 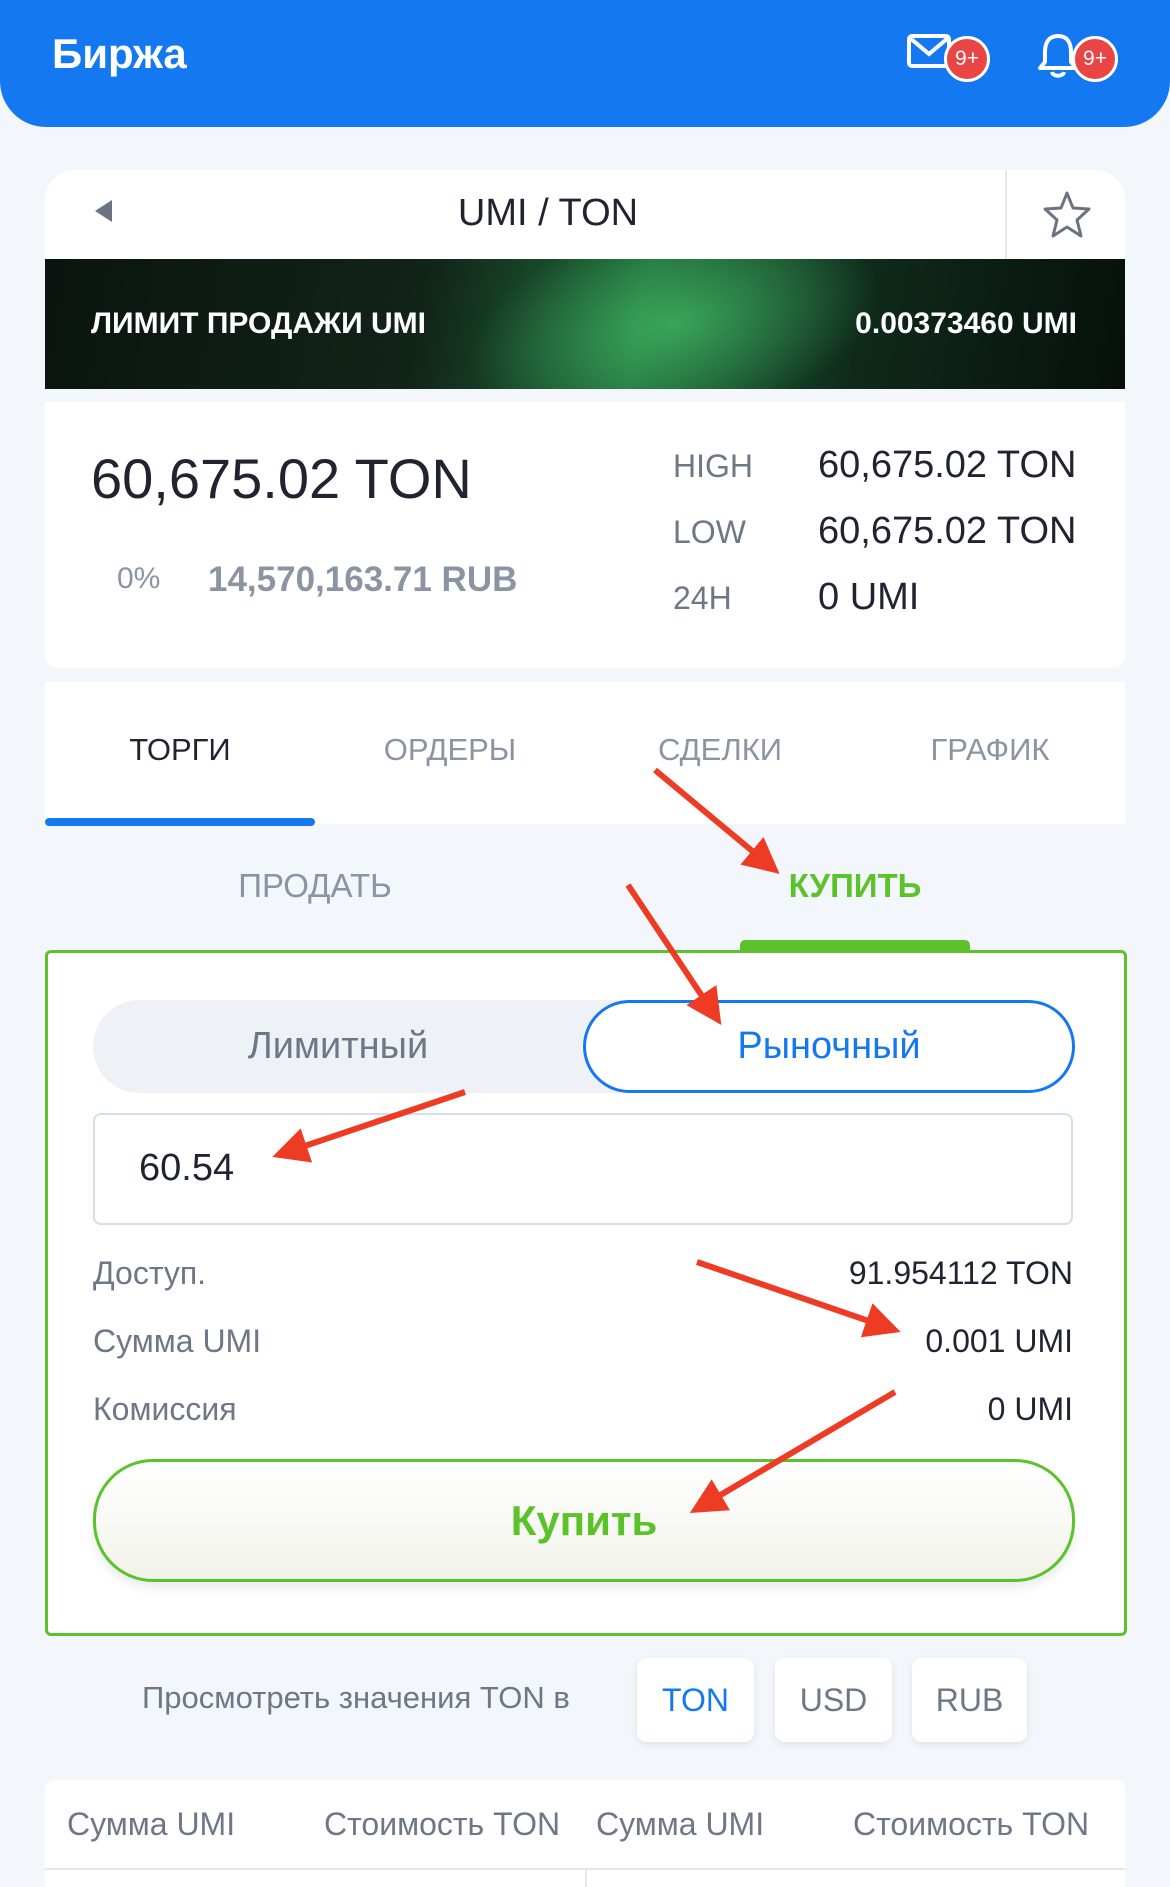 What do you see at coordinates (583, 1169) in the screenshot?
I see `amount-input: 60.54` at bounding box center [583, 1169].